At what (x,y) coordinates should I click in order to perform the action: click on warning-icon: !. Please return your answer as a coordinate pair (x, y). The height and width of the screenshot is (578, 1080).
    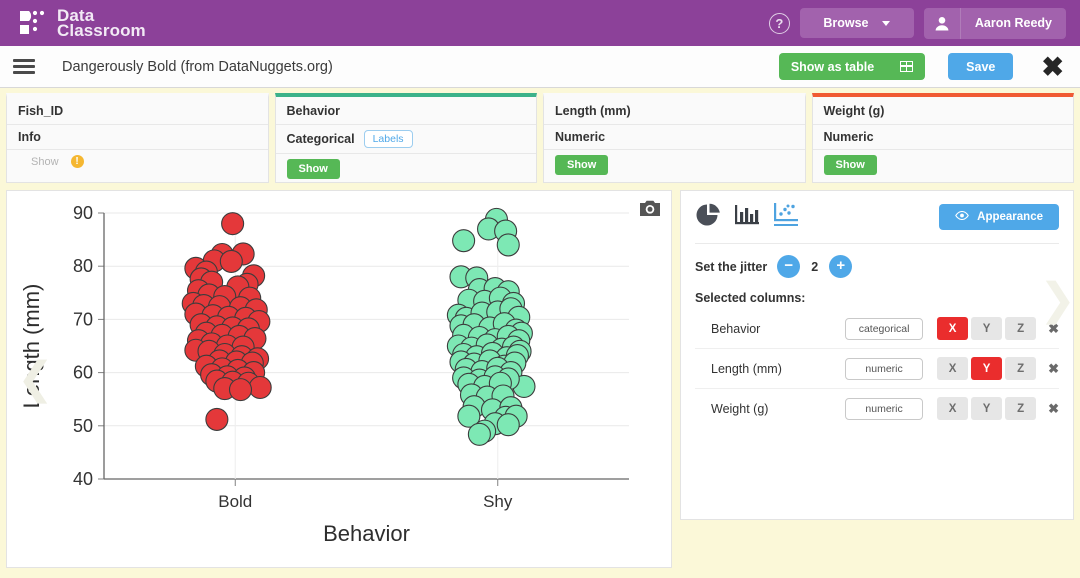
    Looking at the image, I should click on (77, 161).